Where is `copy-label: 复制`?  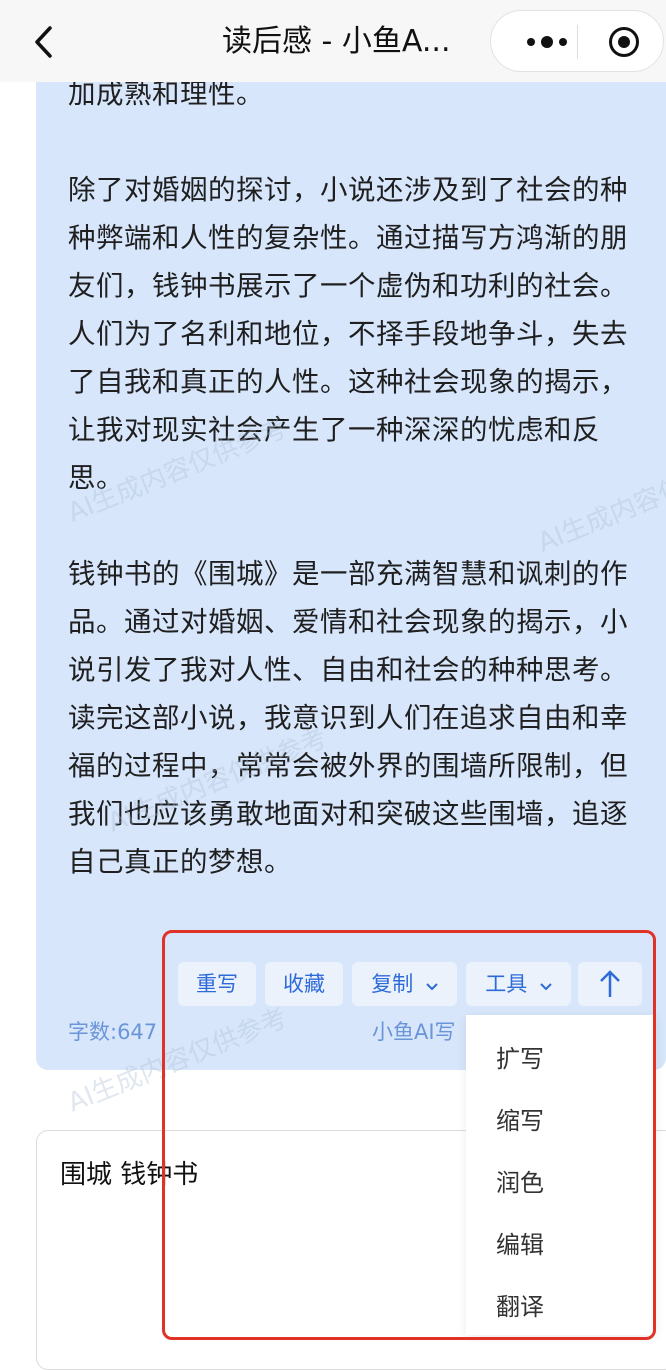
copy-label: 复制 is located at coordinates (392, 984).